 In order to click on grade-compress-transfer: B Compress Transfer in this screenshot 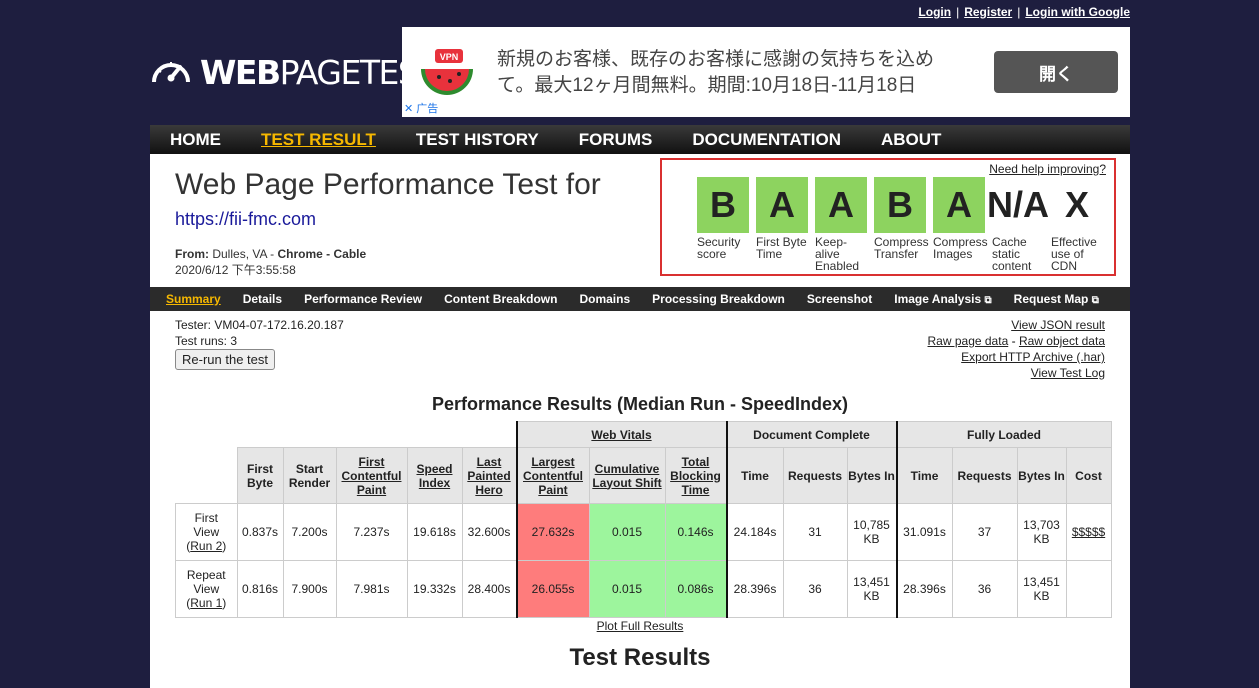, I will do `click(901, 219)`.